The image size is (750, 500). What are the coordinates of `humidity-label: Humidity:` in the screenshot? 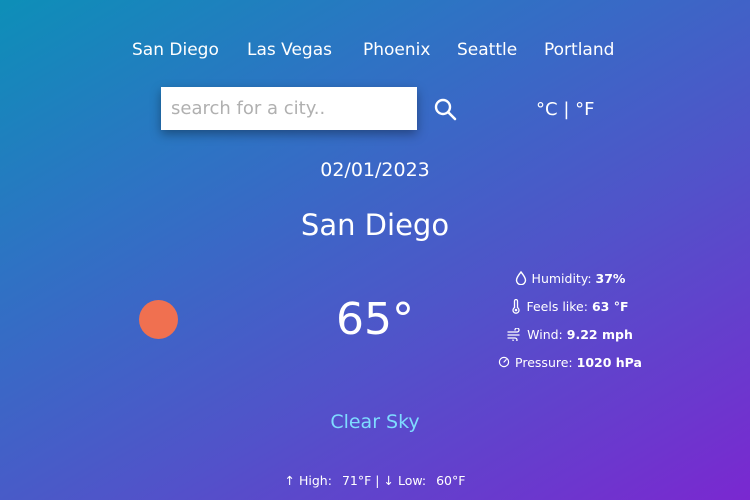 It's located at (561, 278).